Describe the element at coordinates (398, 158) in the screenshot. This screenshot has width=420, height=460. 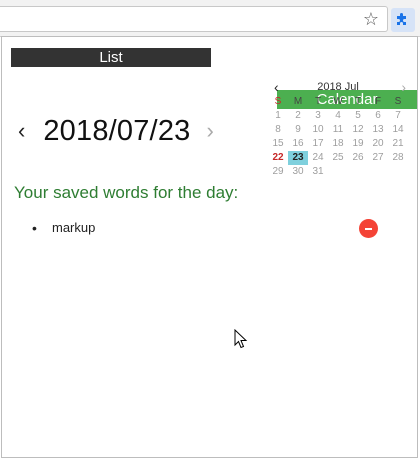
I see `calendar-day: 28` at that location.